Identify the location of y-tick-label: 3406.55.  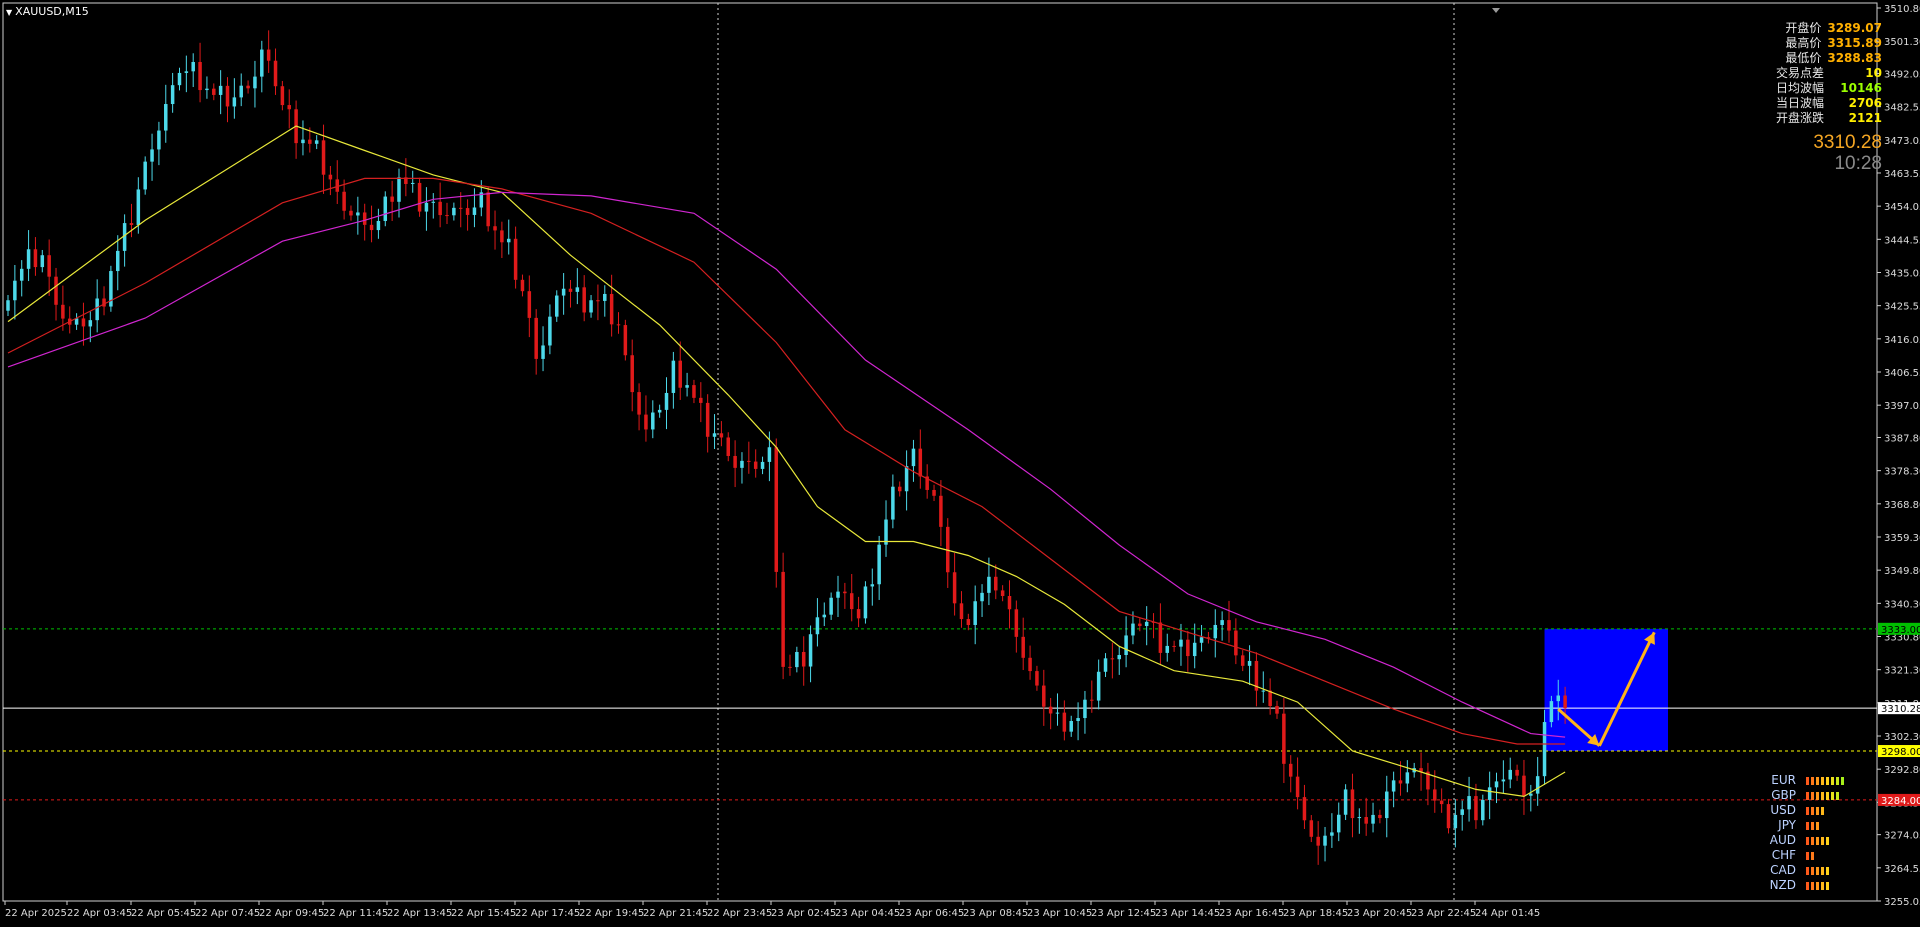
(1902, 373).